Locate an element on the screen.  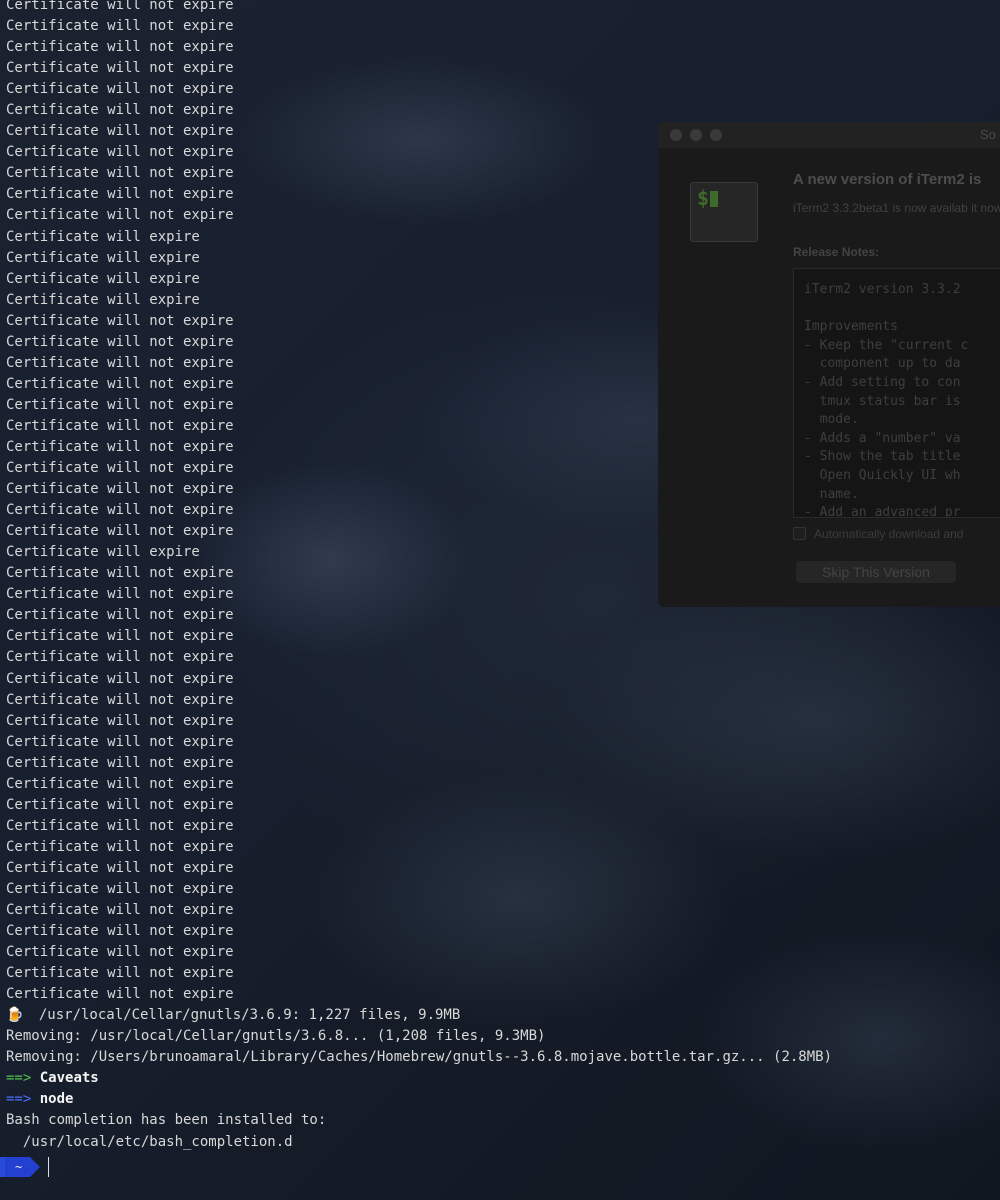
terminal-line: ==> node is located at coordinates (419, 1099).